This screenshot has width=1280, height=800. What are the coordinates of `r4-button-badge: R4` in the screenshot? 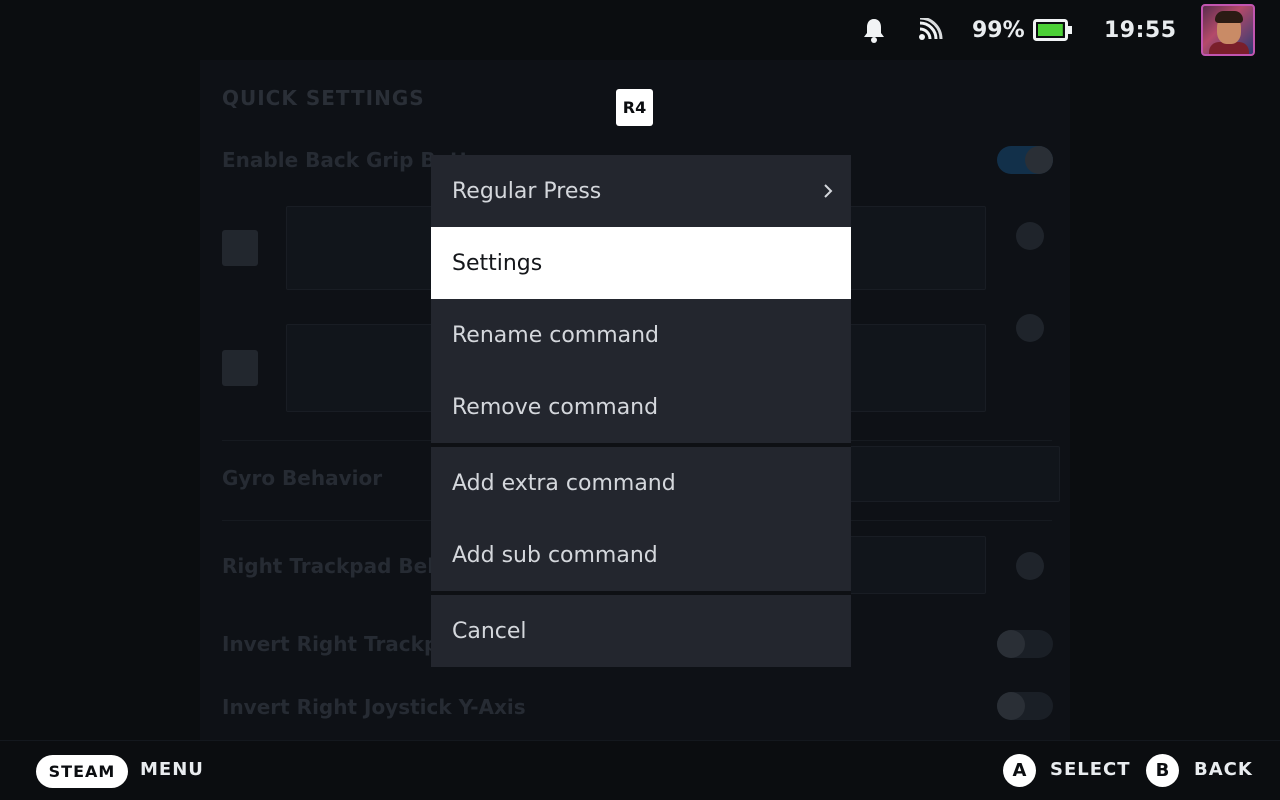 It's located at (634, 107).